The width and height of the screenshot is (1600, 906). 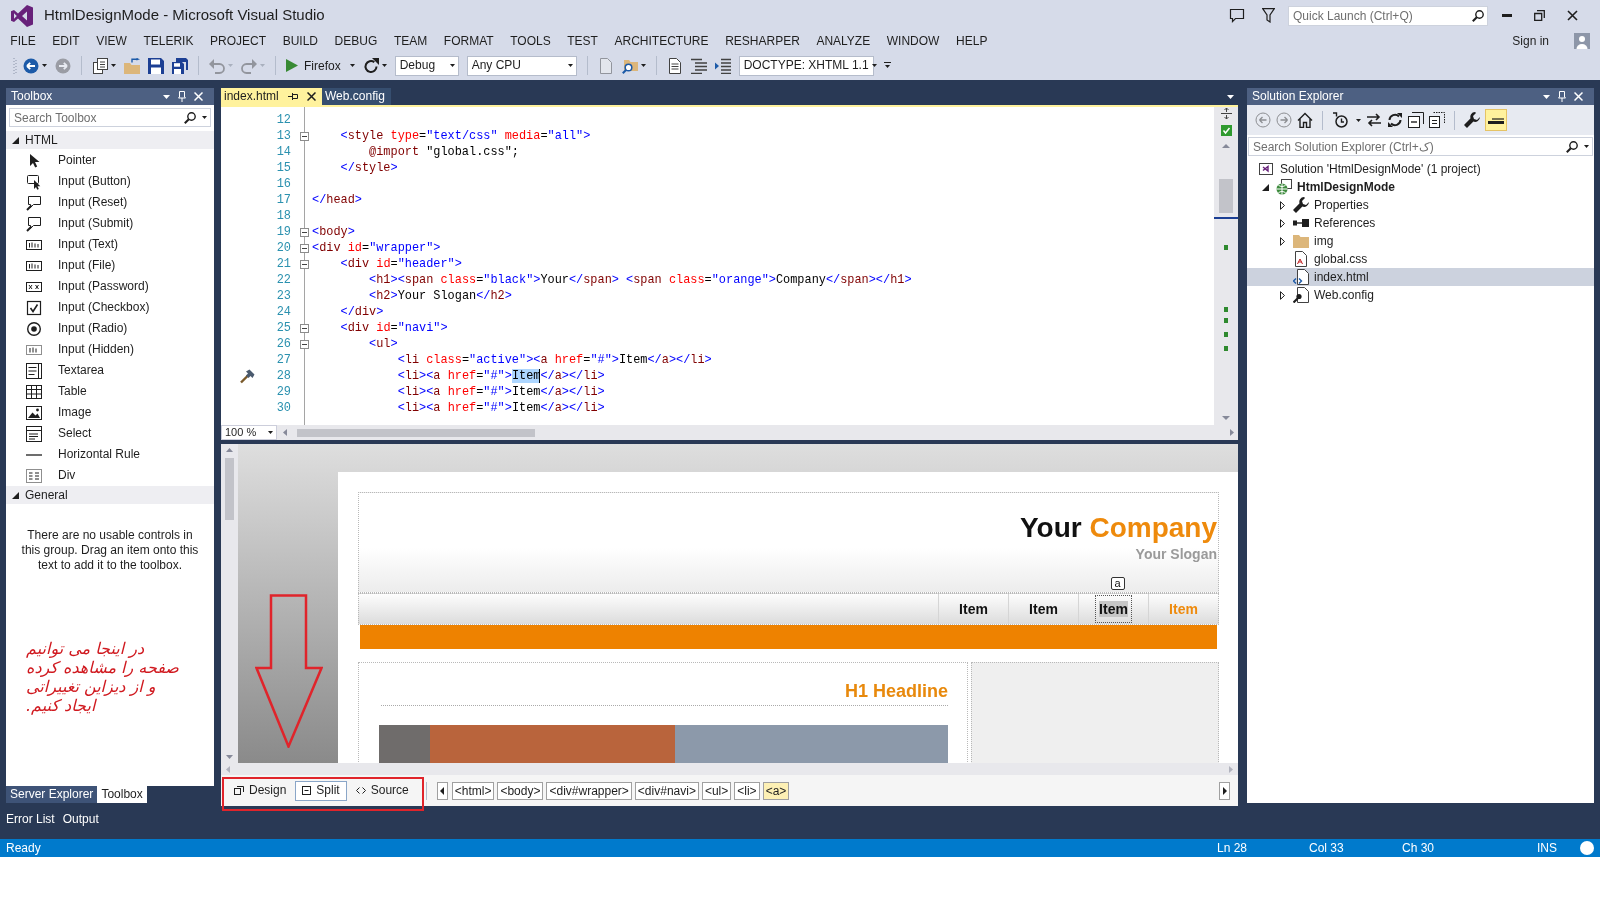 I want to click on nav-link: Item, so click(x=1043, y=609).